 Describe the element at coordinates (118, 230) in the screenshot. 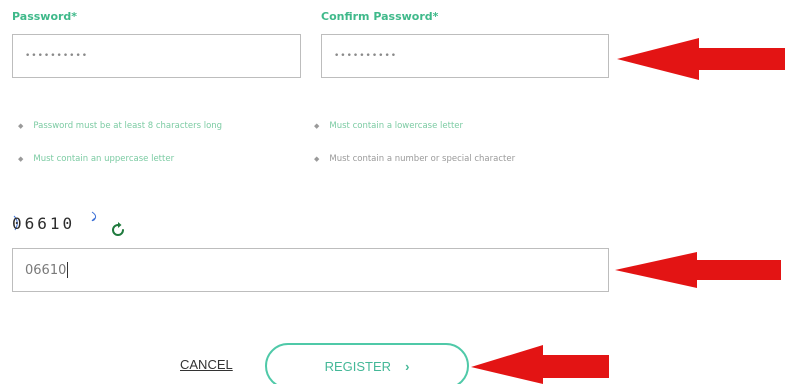

I see `refresh-icon` at that location.